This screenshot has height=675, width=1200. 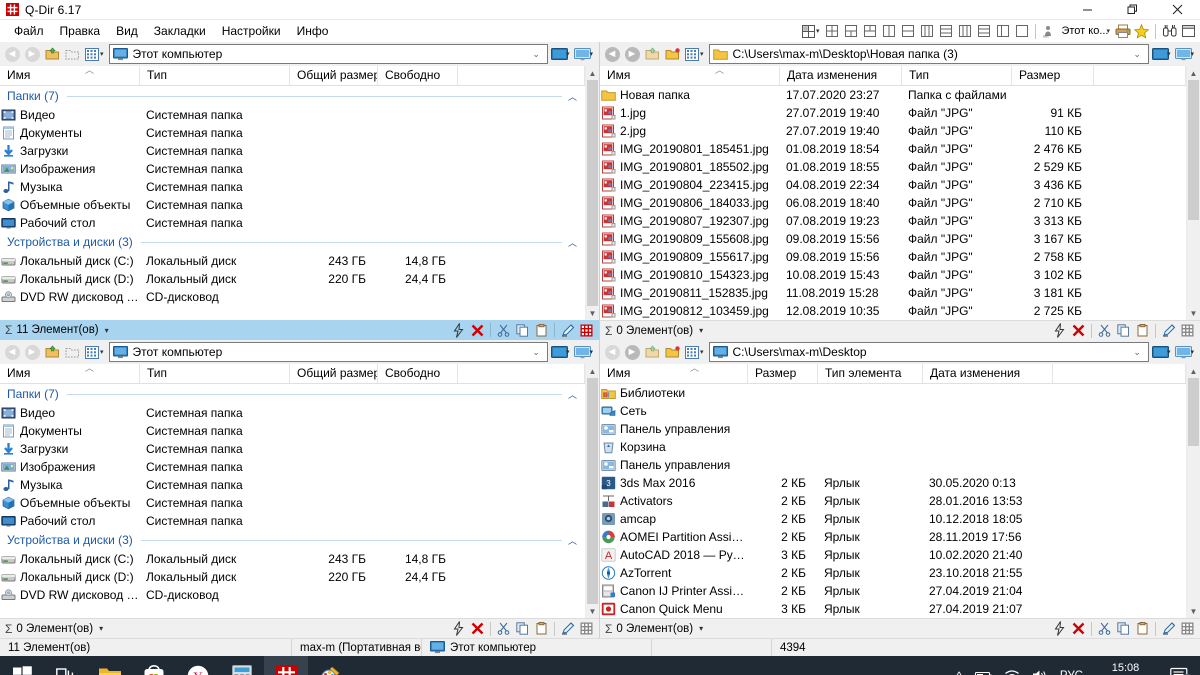 What do you see at coordinates (101, 628) in the screenshot?
I see `status-caret-bl: ▾` at bounding box center [101, 628].